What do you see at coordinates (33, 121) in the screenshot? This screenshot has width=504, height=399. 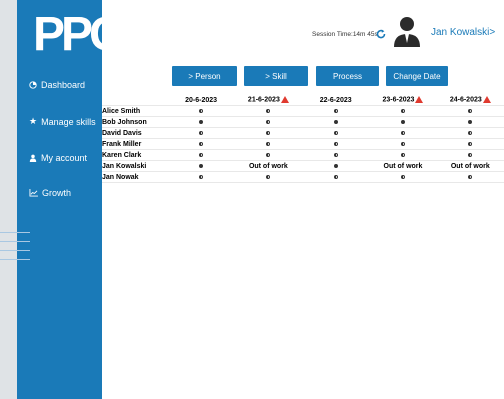 I see `star-icon: ★` at bounding box center [33, 121].